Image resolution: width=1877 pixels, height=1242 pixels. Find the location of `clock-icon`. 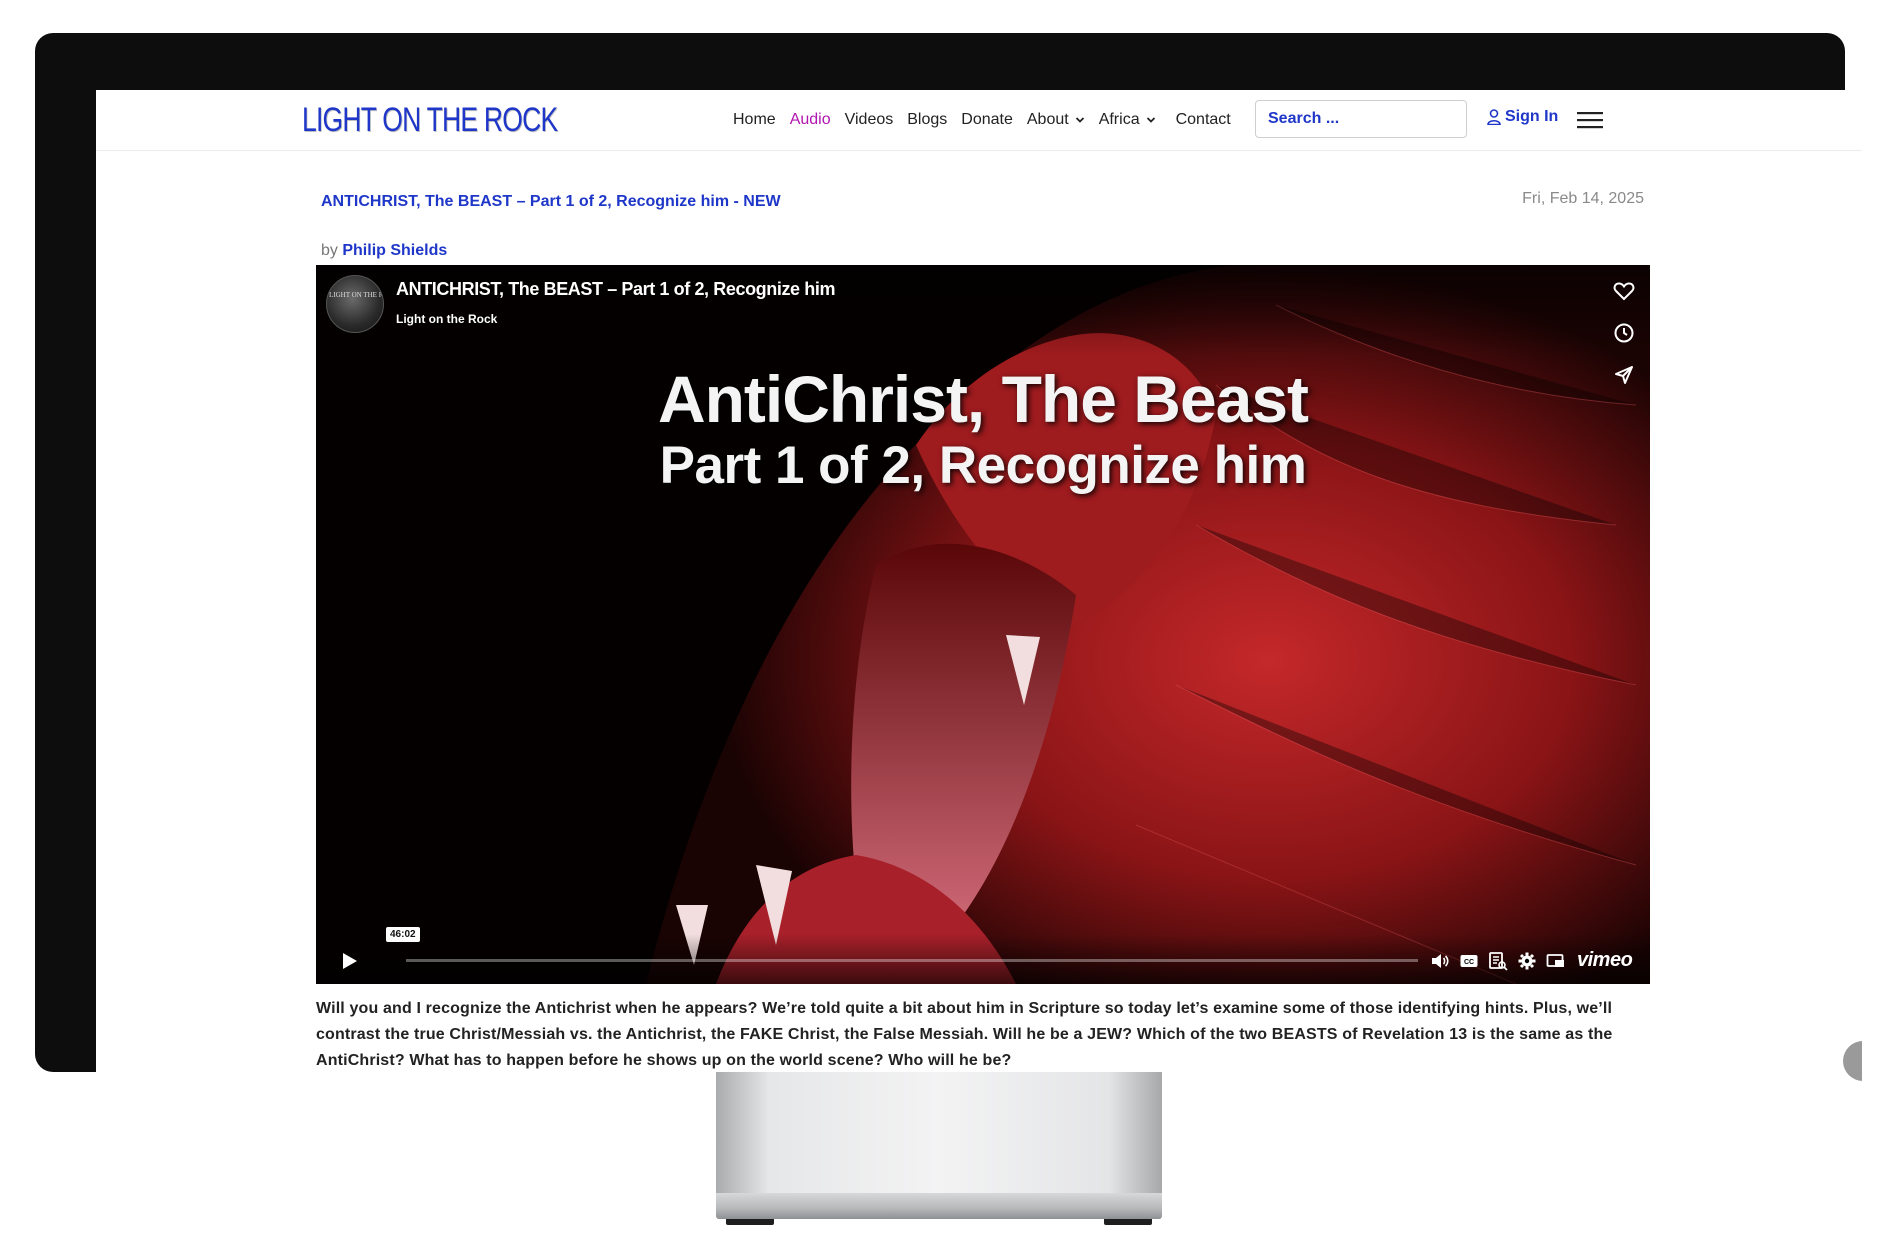

clock-icon is located at coordinates (1624, 333).